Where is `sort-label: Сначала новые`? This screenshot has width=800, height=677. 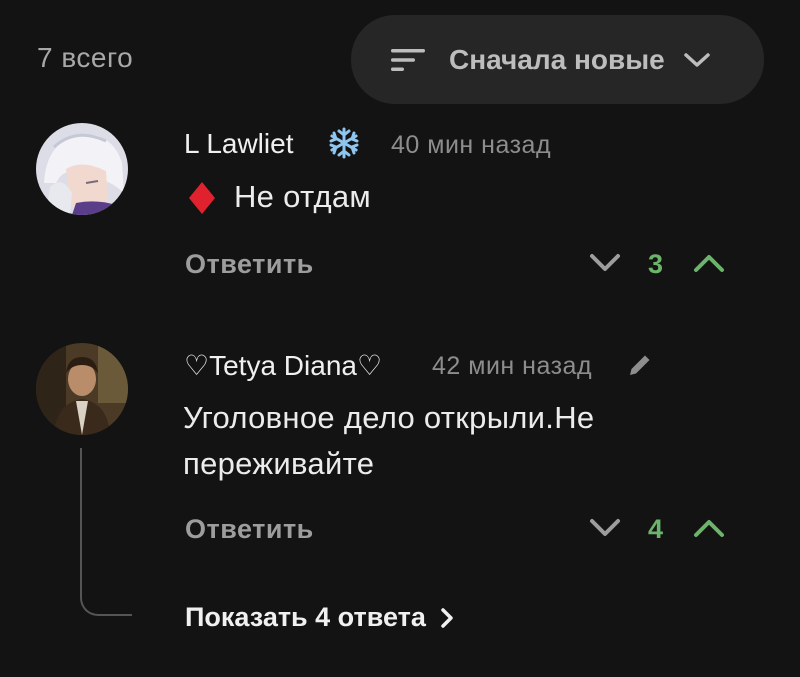 sort-label: Сначала новые is located at coordinates (557, 59).